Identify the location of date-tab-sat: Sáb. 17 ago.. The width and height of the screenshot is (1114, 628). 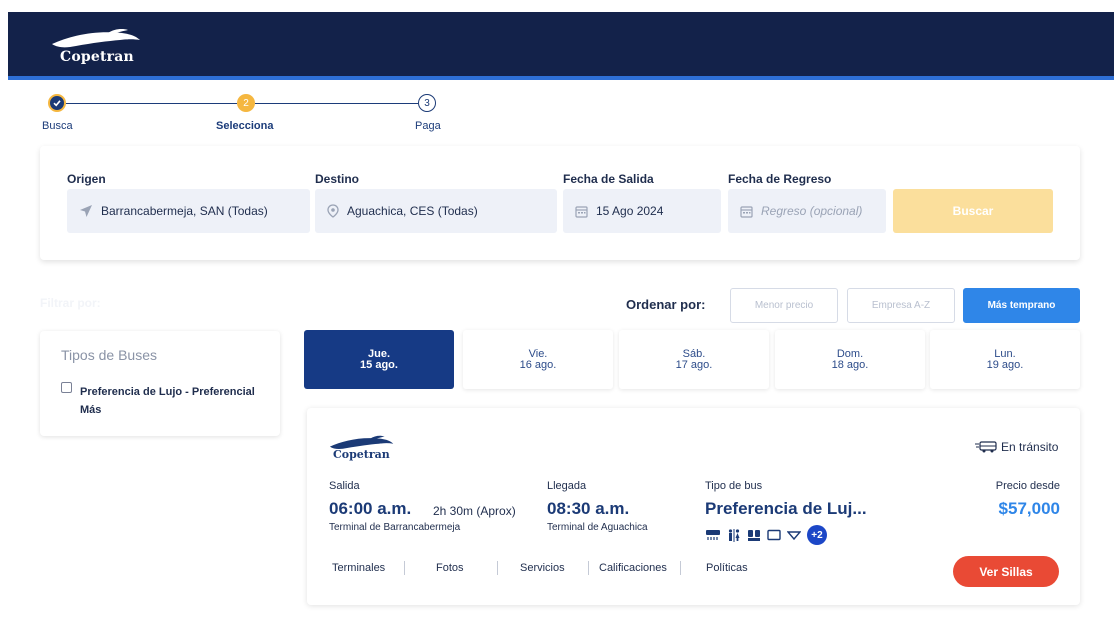
(694, 359).